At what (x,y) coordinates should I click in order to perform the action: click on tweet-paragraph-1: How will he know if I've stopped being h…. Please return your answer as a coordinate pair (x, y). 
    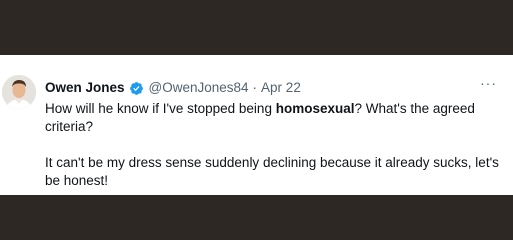
    Looking at the image, I should click on (275, 118).